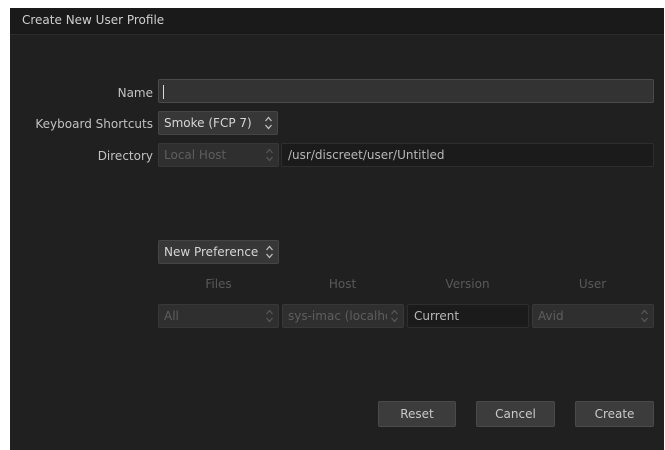  Describe the element at coordinates (515, 414) in the screenshot. I see `cancel-button: Cancel` at that location.